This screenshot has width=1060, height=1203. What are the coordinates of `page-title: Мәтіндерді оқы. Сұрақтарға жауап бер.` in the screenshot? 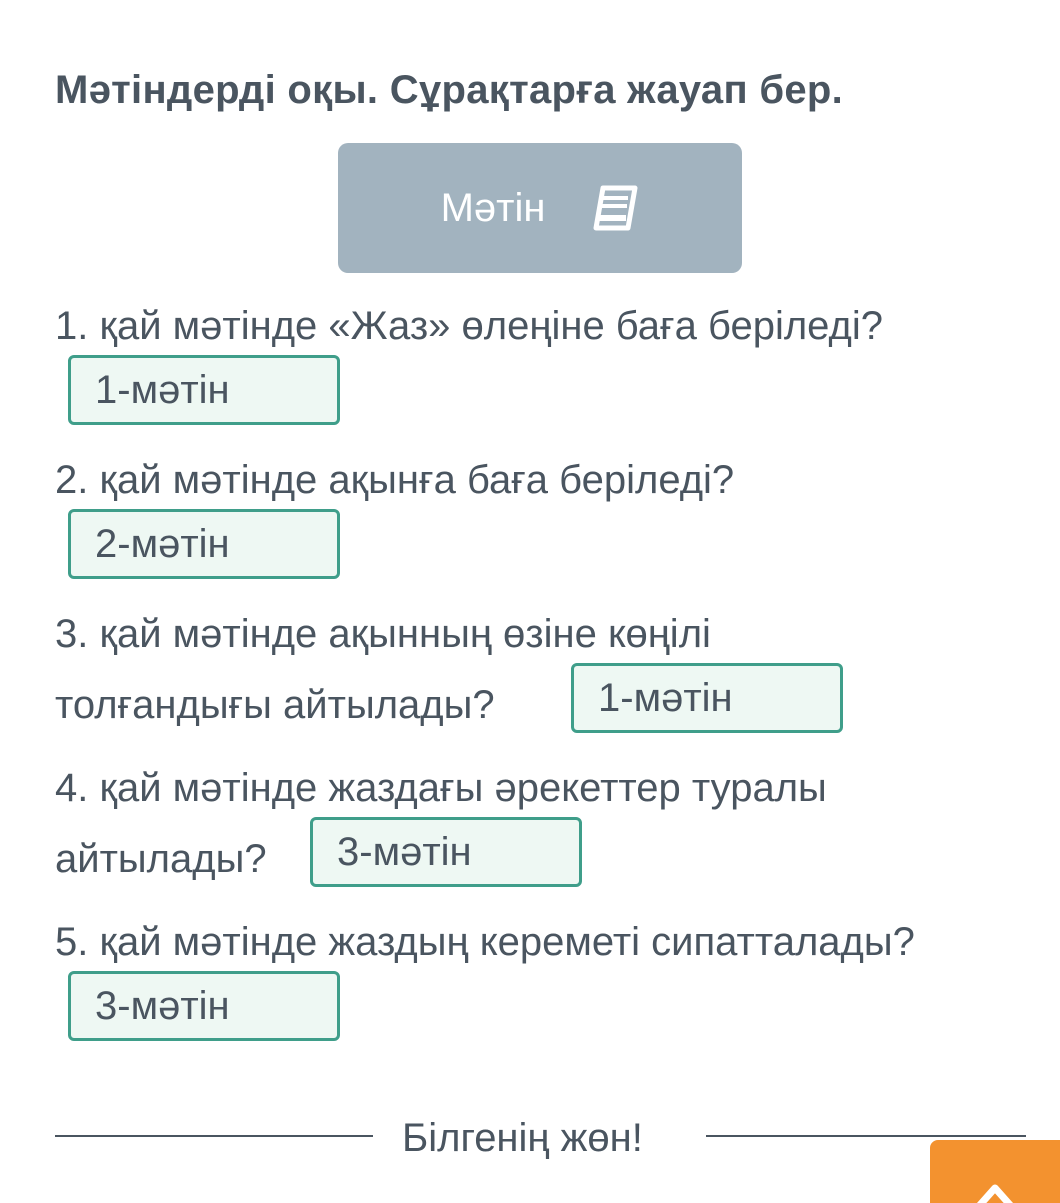 It's located at (449, 90).